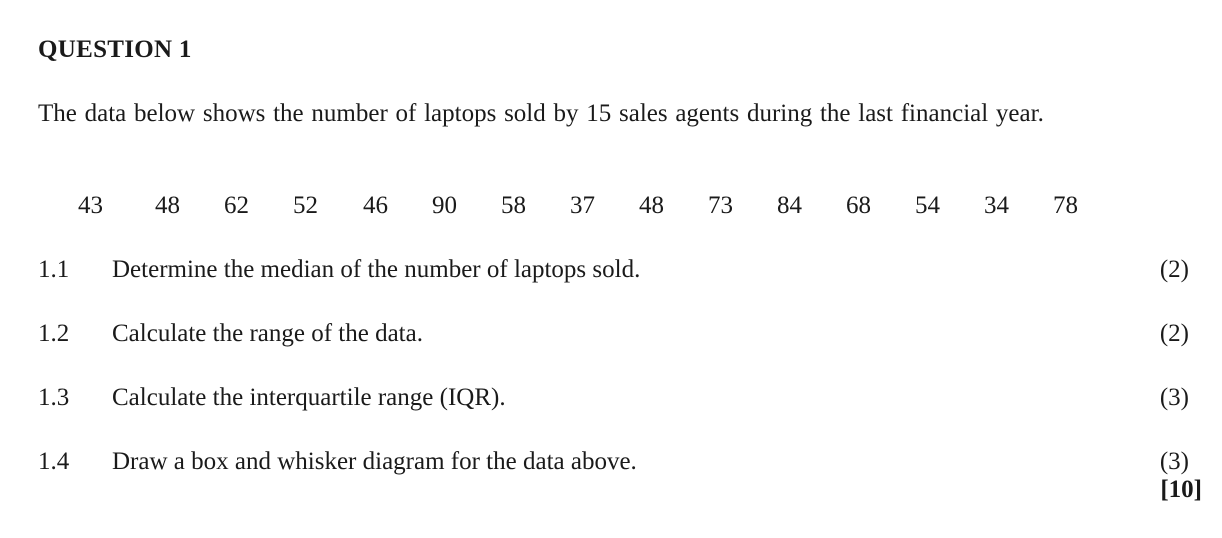 This screenshot has width=1222, height=538. What do you see at coordinates (1065, 205) in the screenshot?
I see `data-value: 78` at bounding box center [1065, 205].